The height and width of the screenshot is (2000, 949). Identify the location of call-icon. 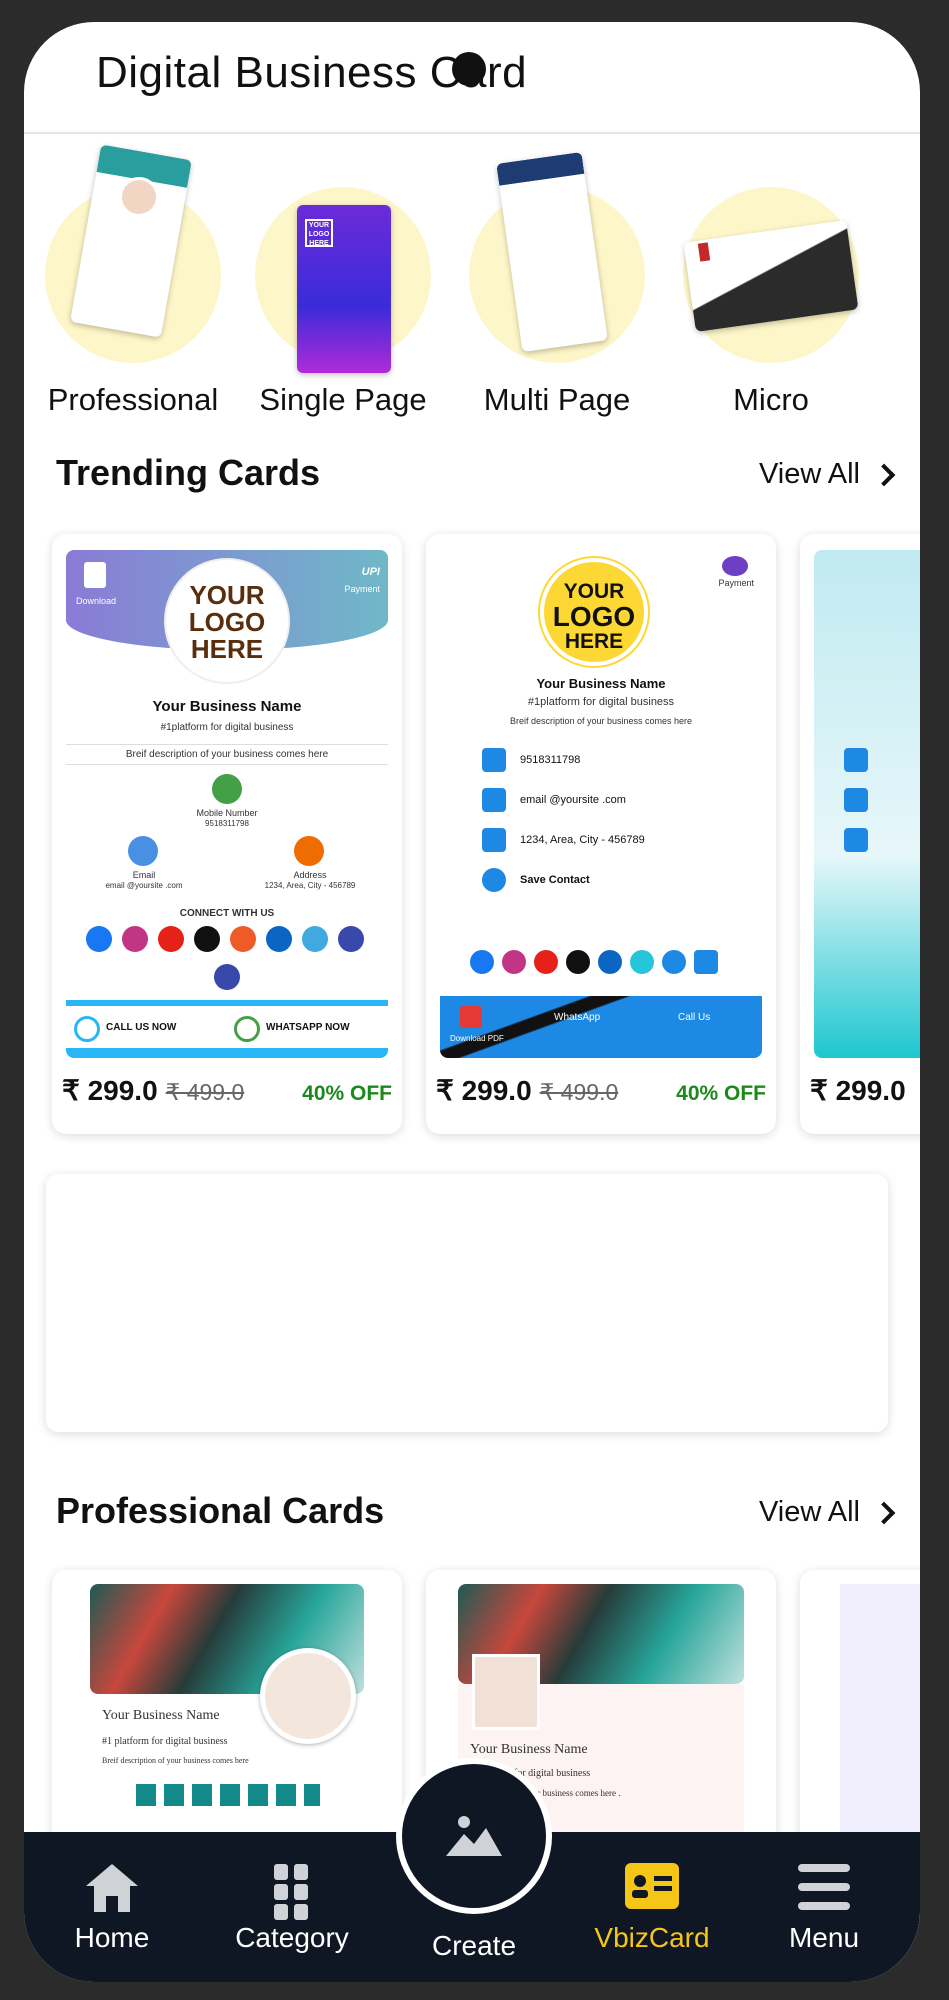
(87, 1029).